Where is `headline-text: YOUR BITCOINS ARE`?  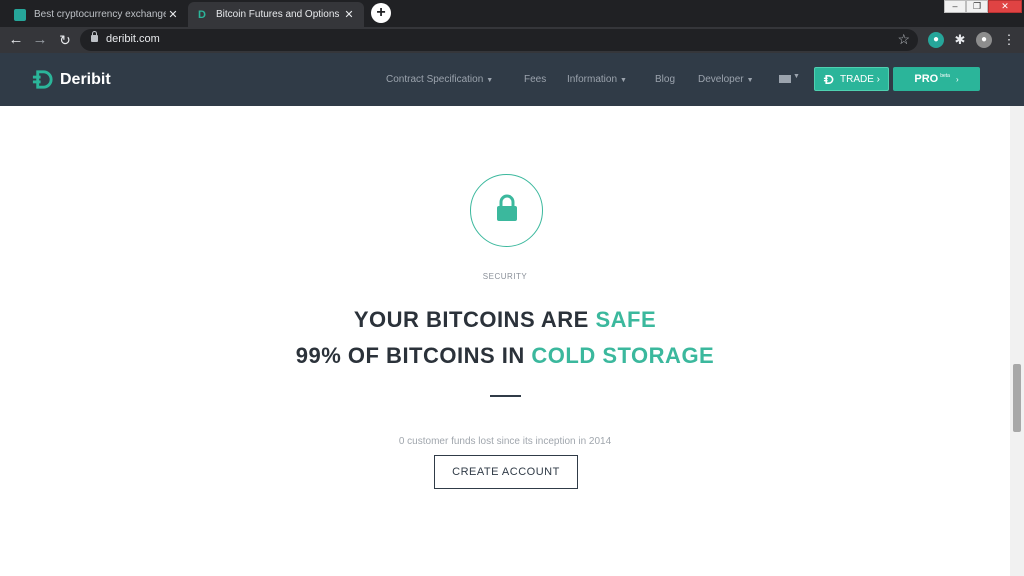
headline-text: YOUR BITCOINS ARE is located at coordinates (474, 319).